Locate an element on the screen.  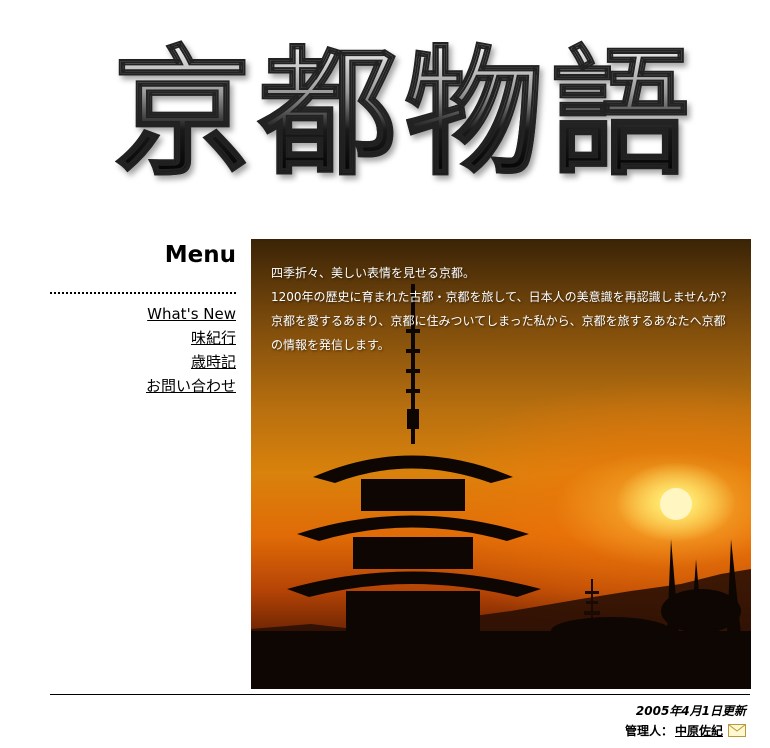
menu-item-whats-new: What's New is located at coordinates (143, 314).